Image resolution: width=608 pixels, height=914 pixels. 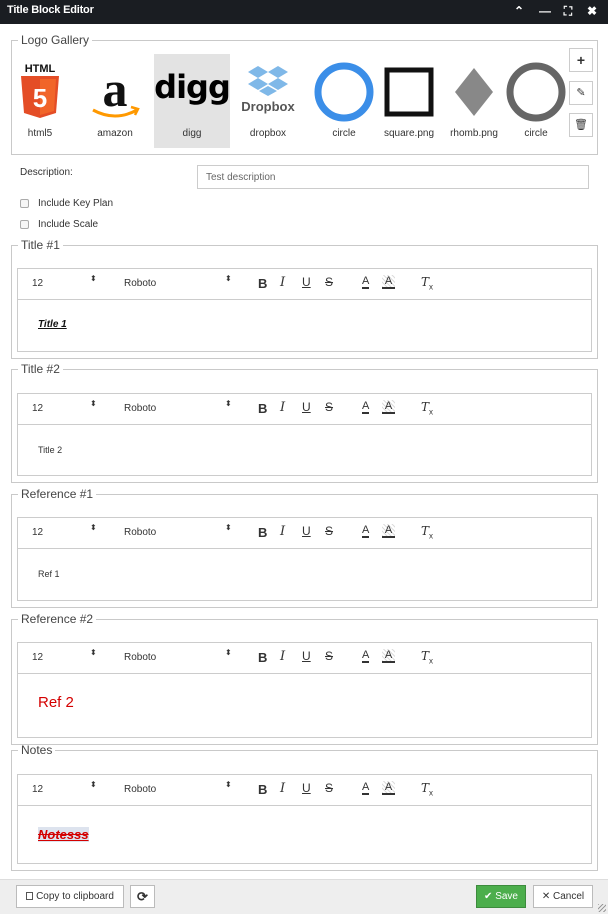 I want to click on refresh-button: ⟳, so click(x=142, y=896).